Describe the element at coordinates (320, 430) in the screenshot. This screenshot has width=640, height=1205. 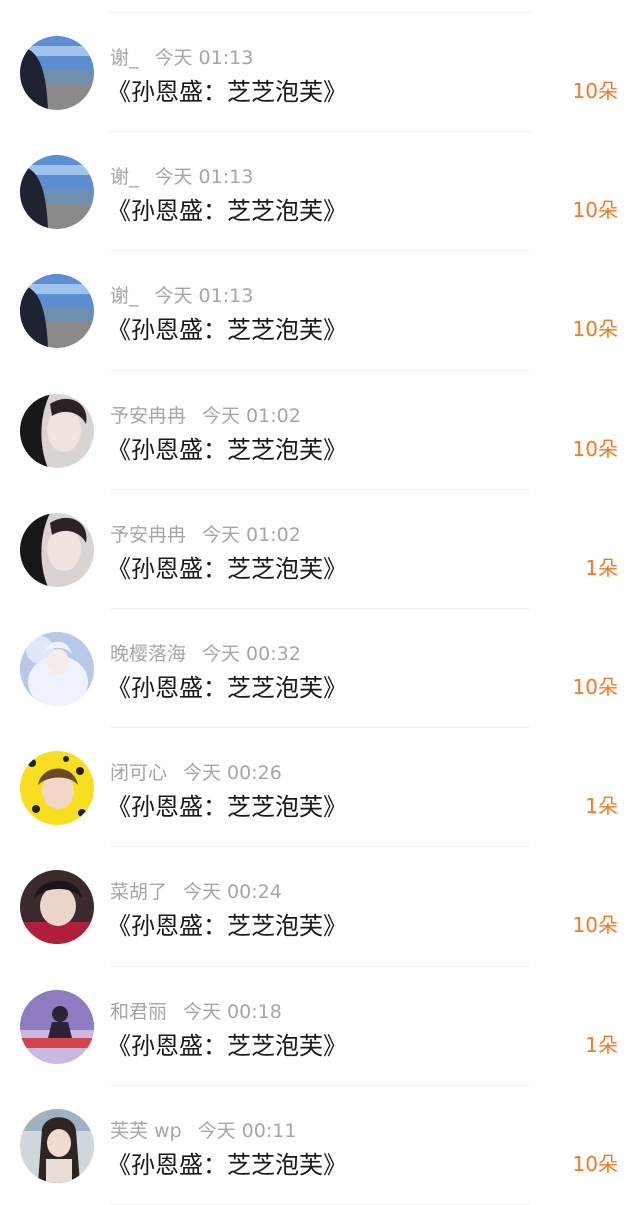
I see `gift-record-row: 予安冉冉 今天 01:02 《孙恩盛：芝芝泡芙》 10朵` at that location.